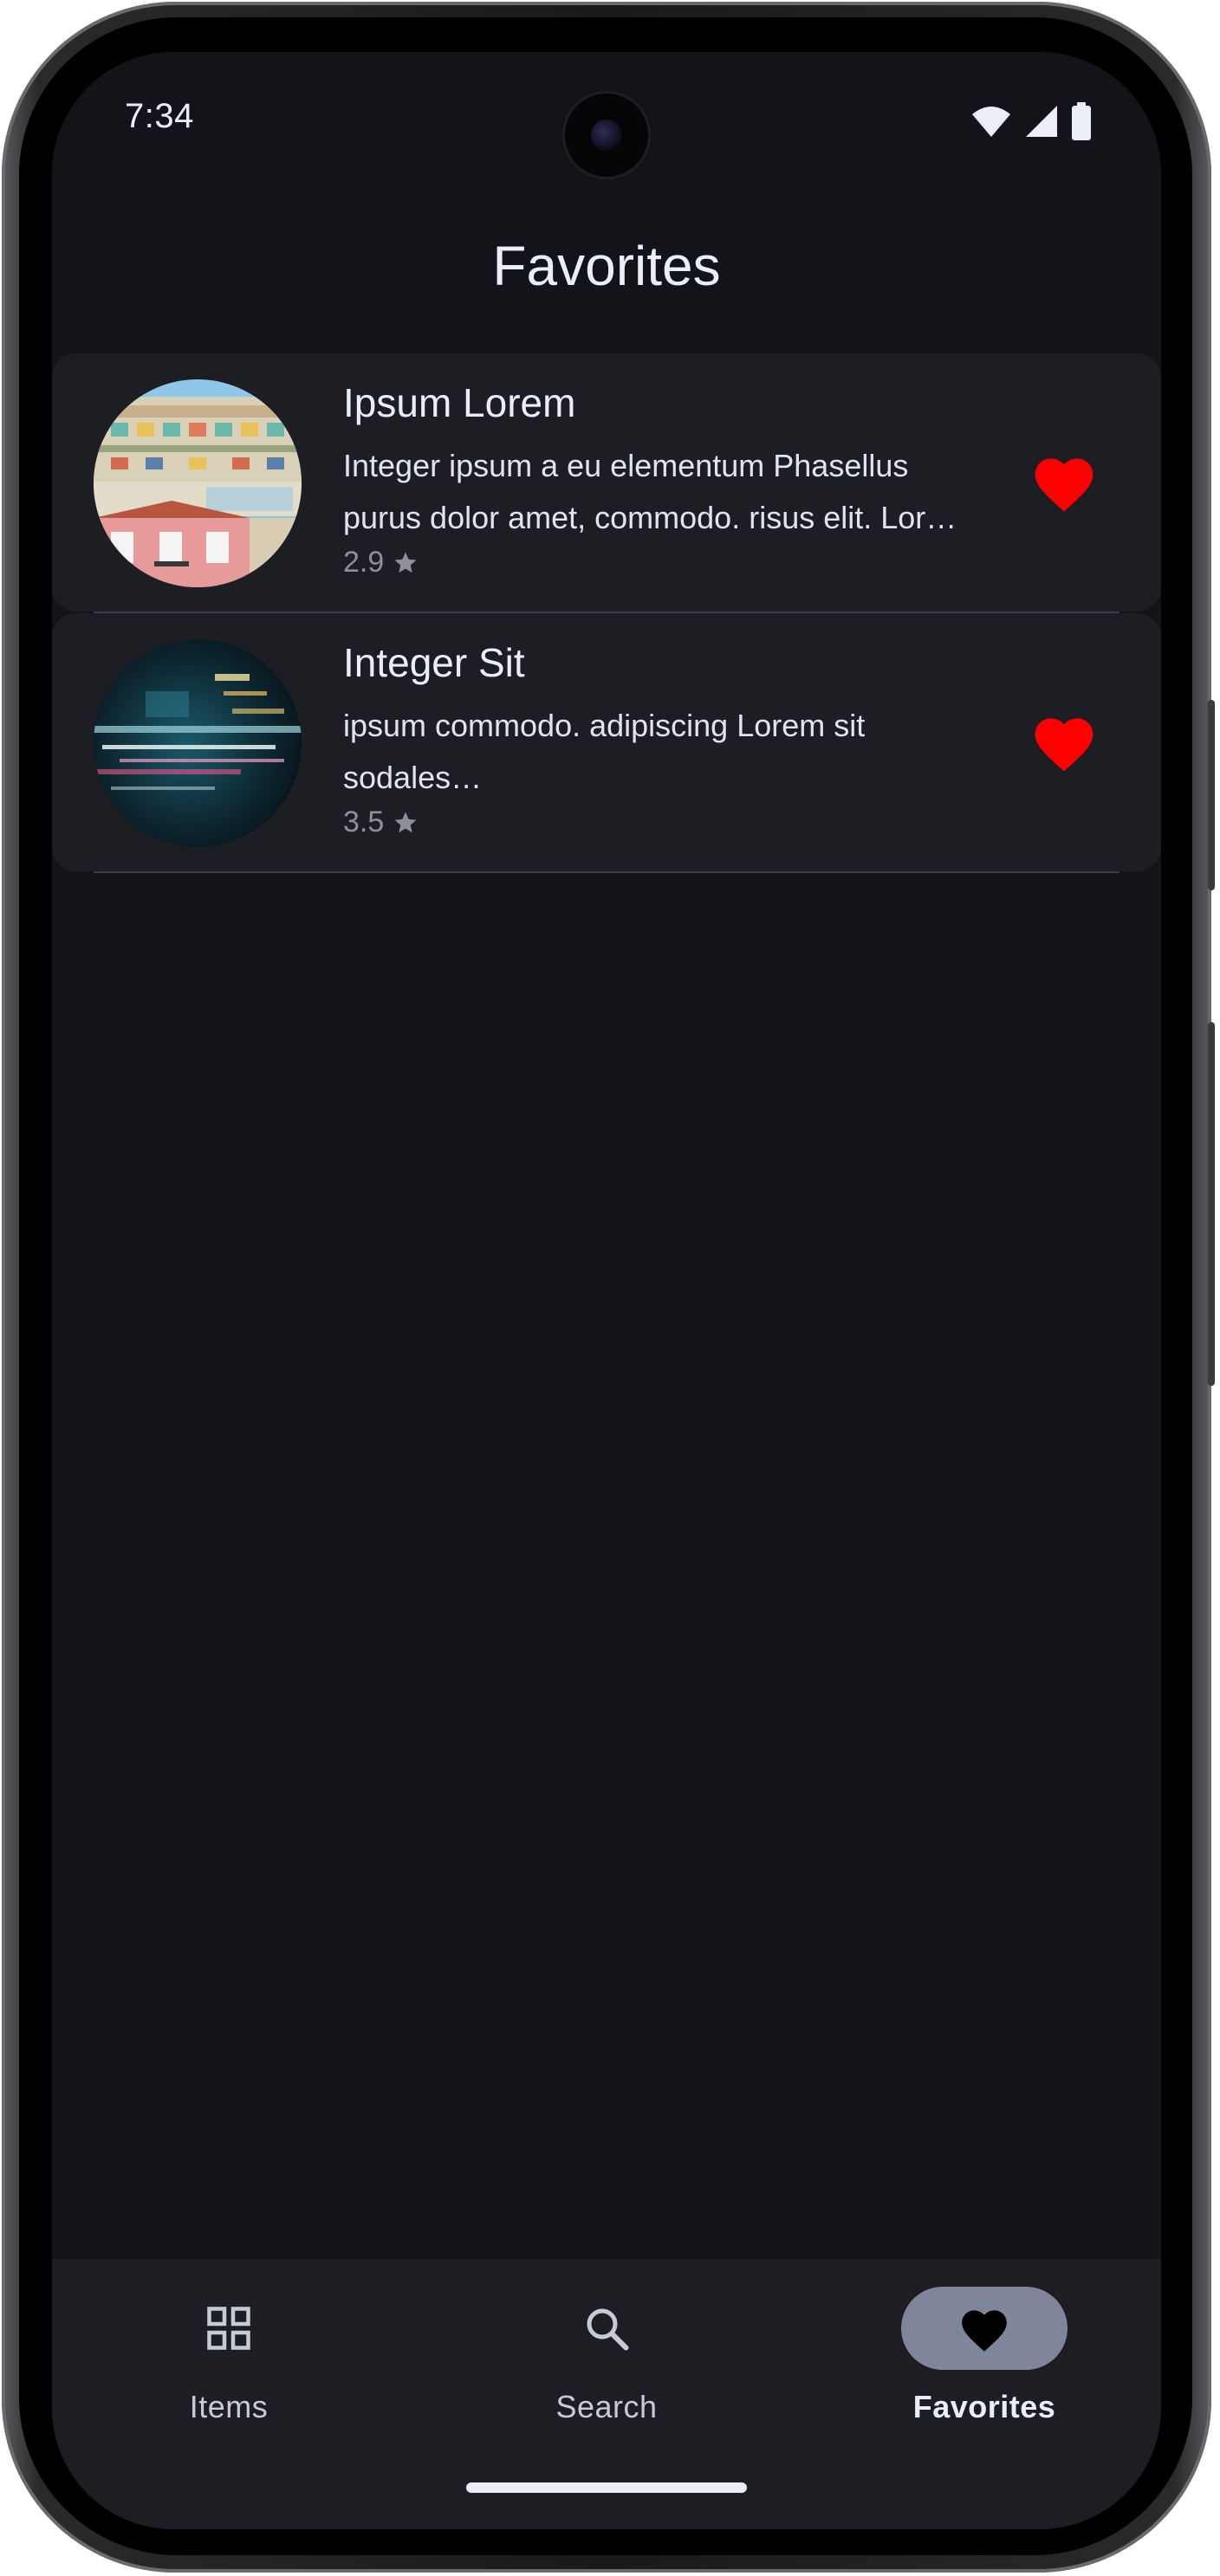 The height and width of the screenshot is (2576, 1220). I want to click on item-rating: 2.9, so click(381, 562).